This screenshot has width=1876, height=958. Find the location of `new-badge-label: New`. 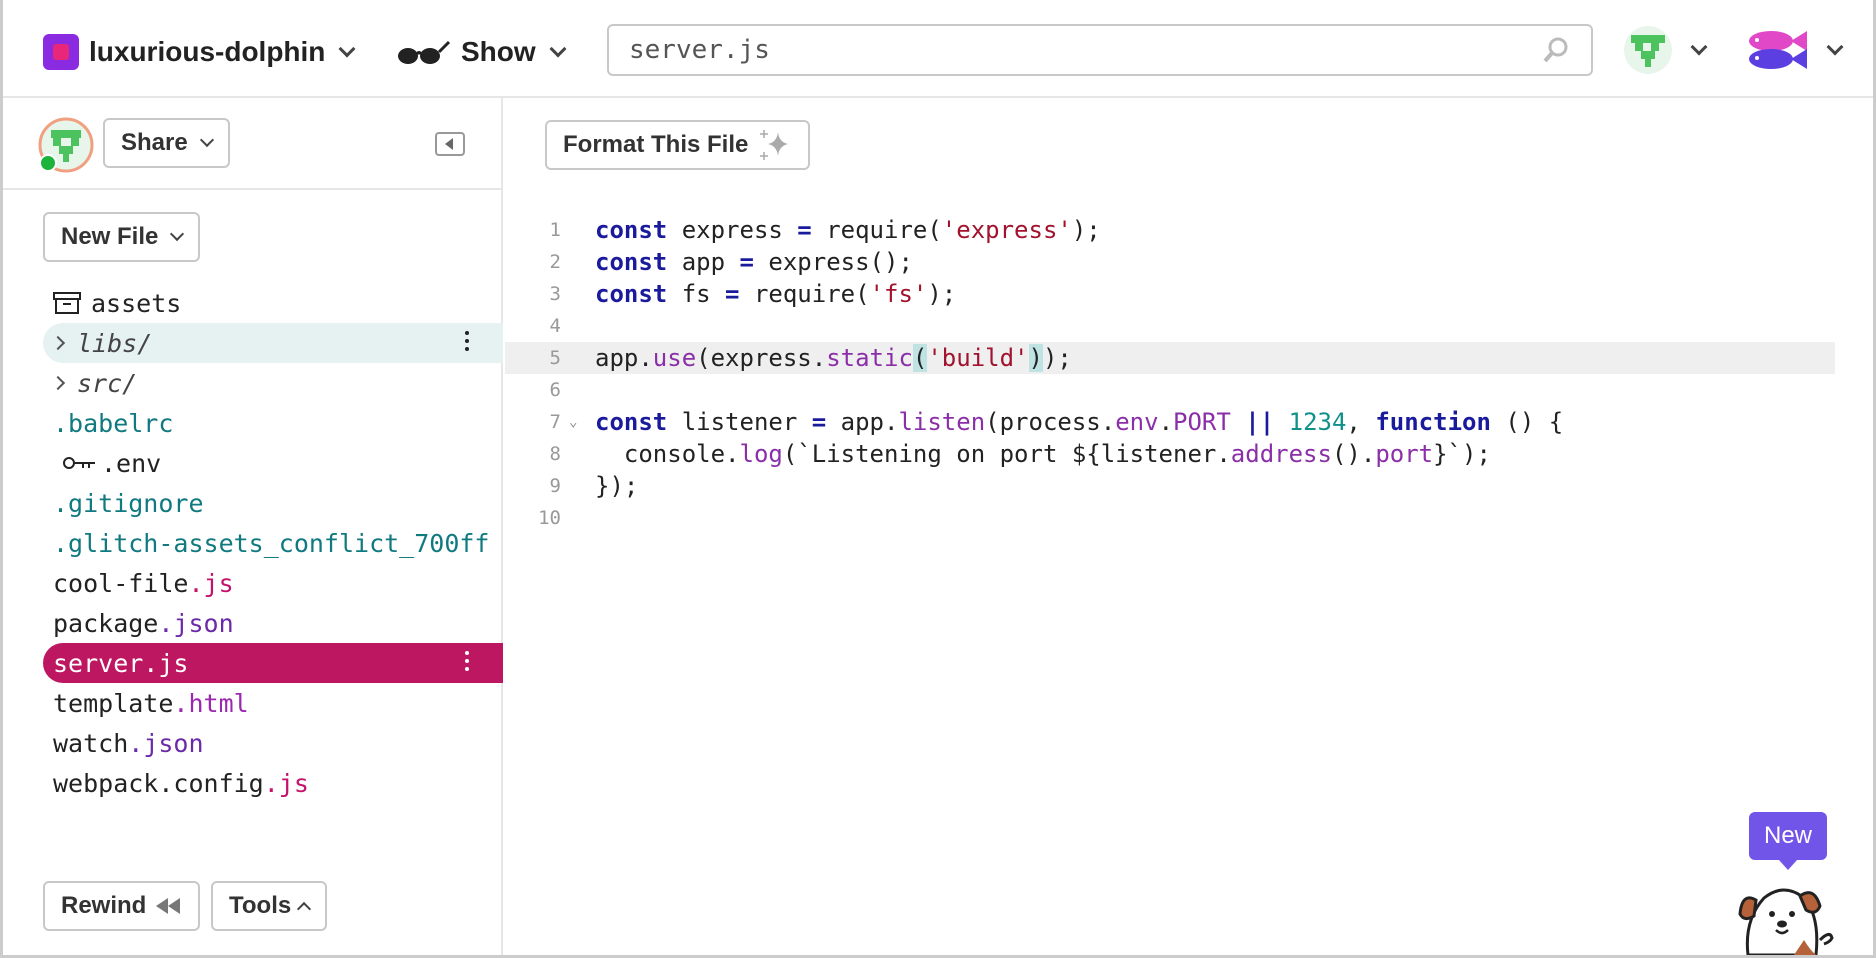

new-badge-label: New is located at coordinates (1787, 835).